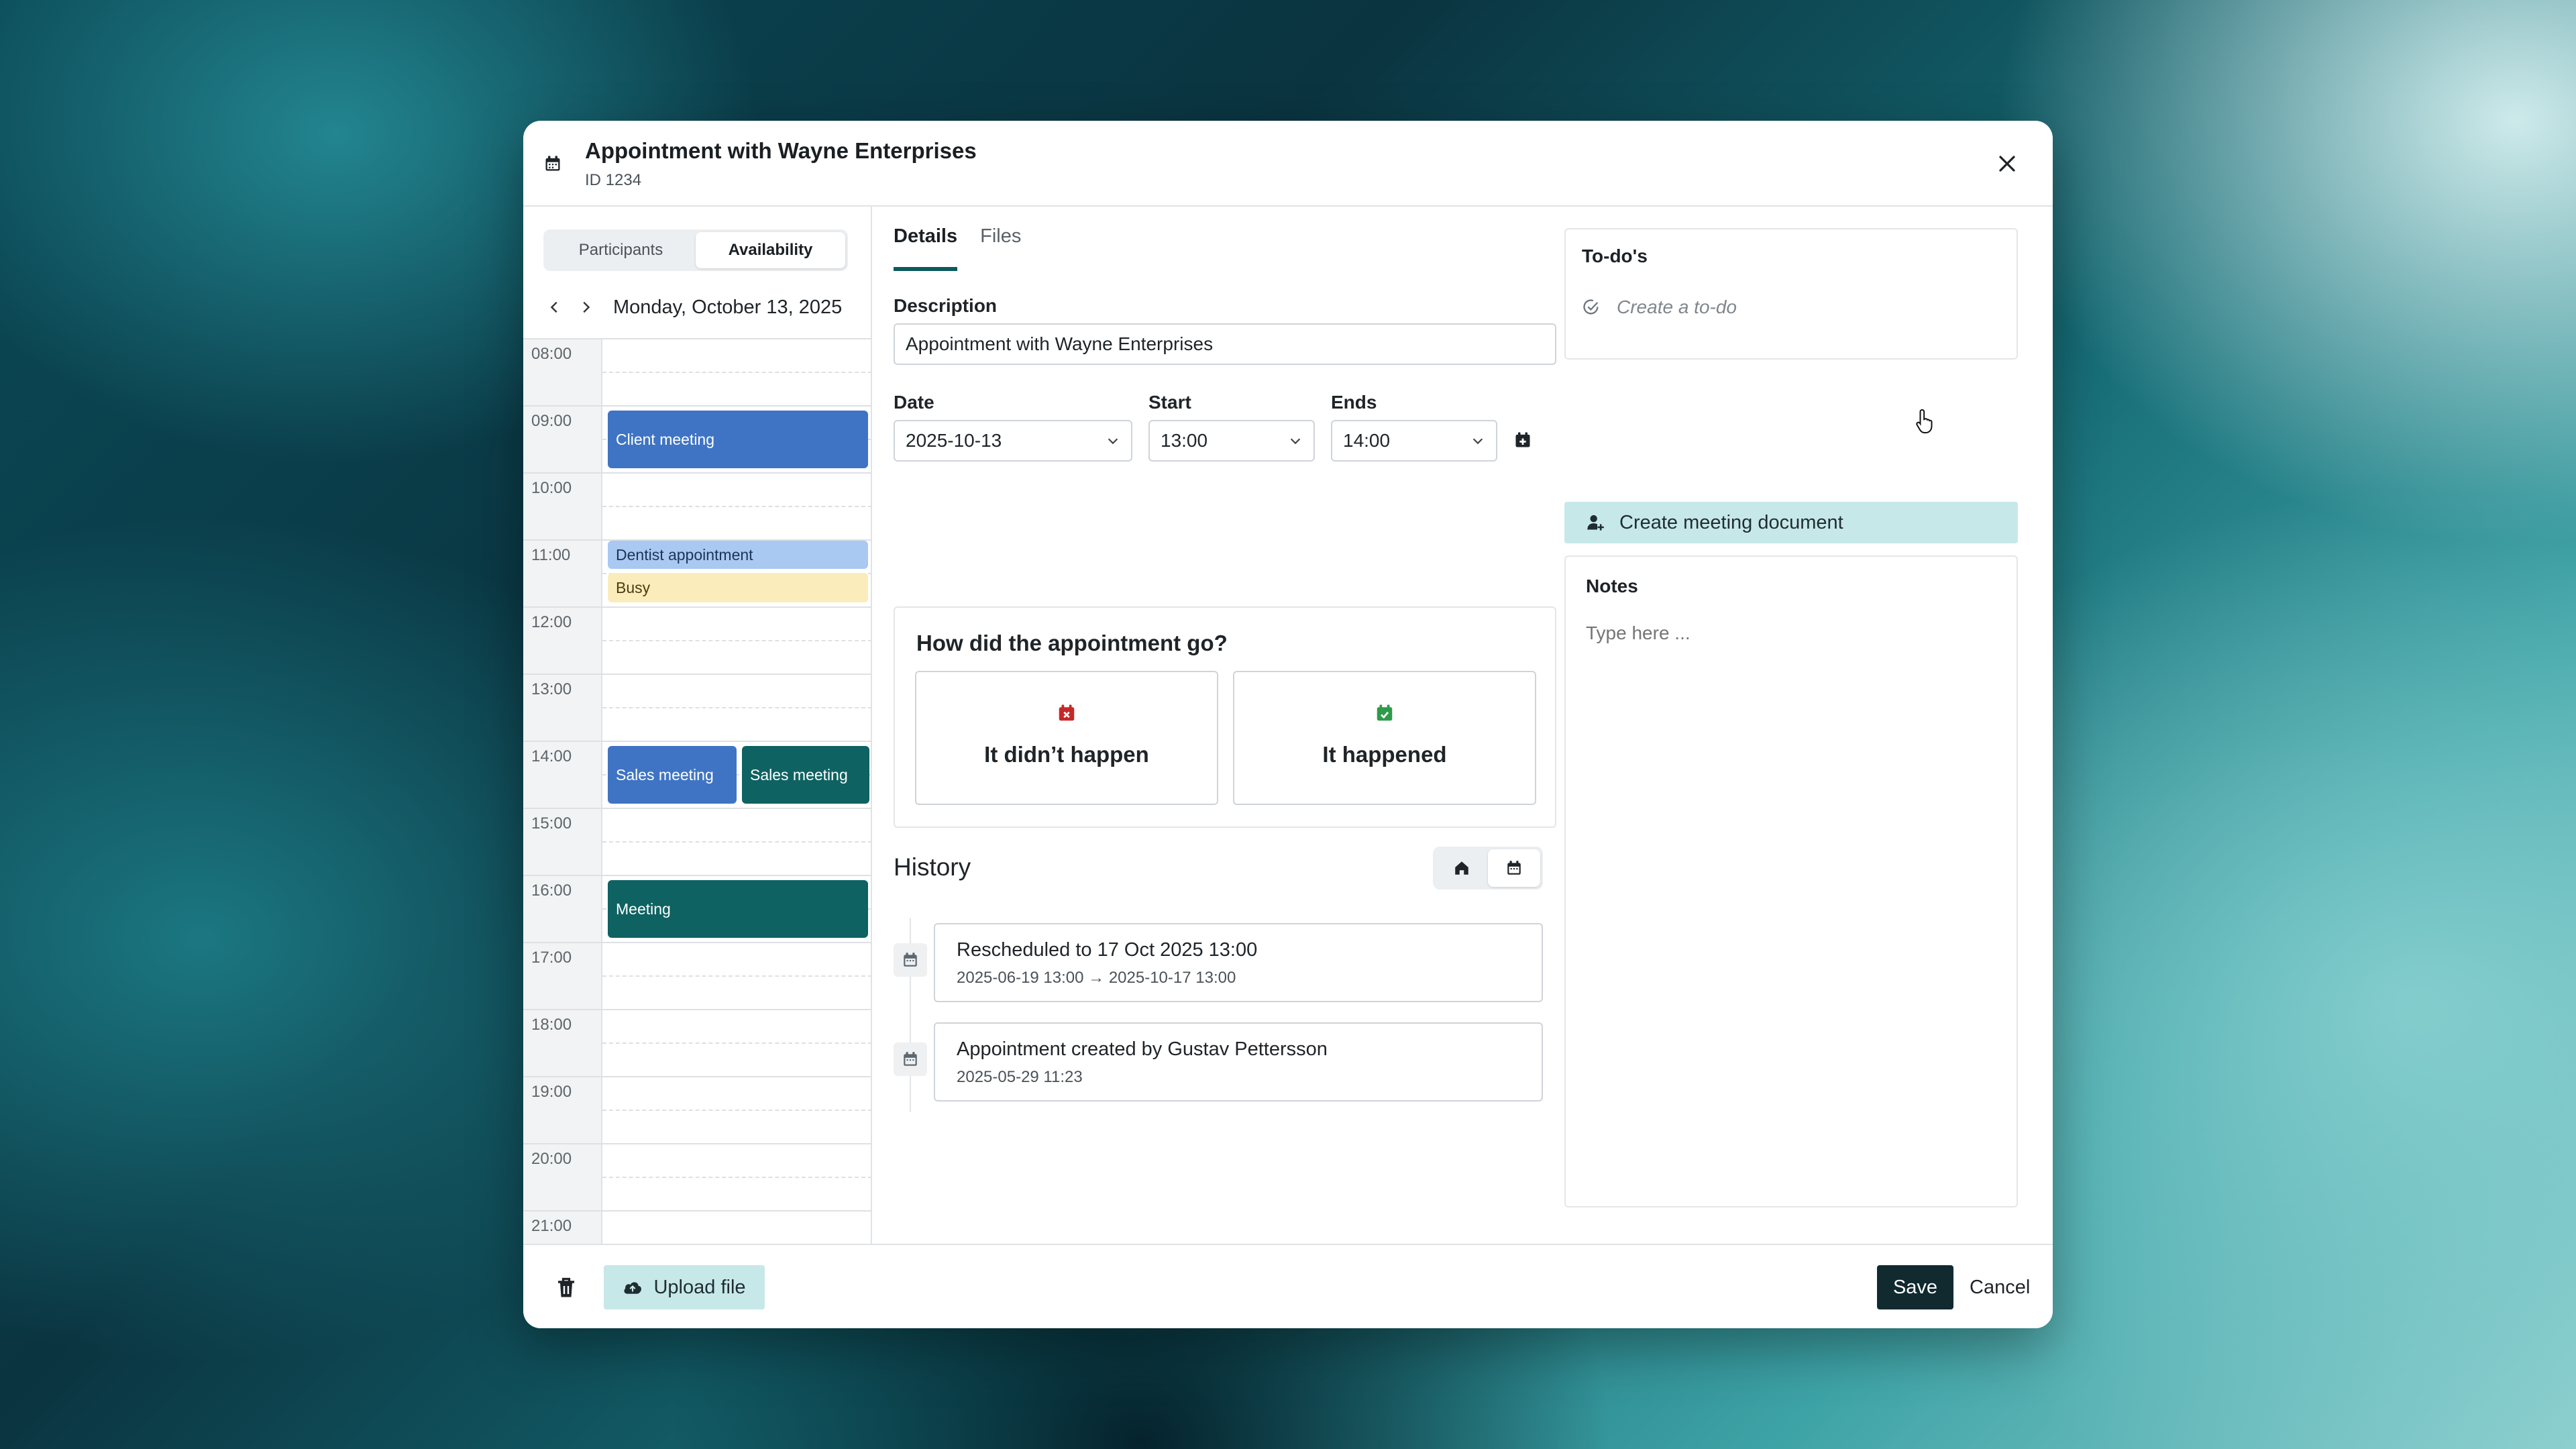 This screenshot has height=1449, width=2576. Describe the element at coordinates (2000, 1287) in the screenshot. I see `cancel-button: Cancel` at that location.